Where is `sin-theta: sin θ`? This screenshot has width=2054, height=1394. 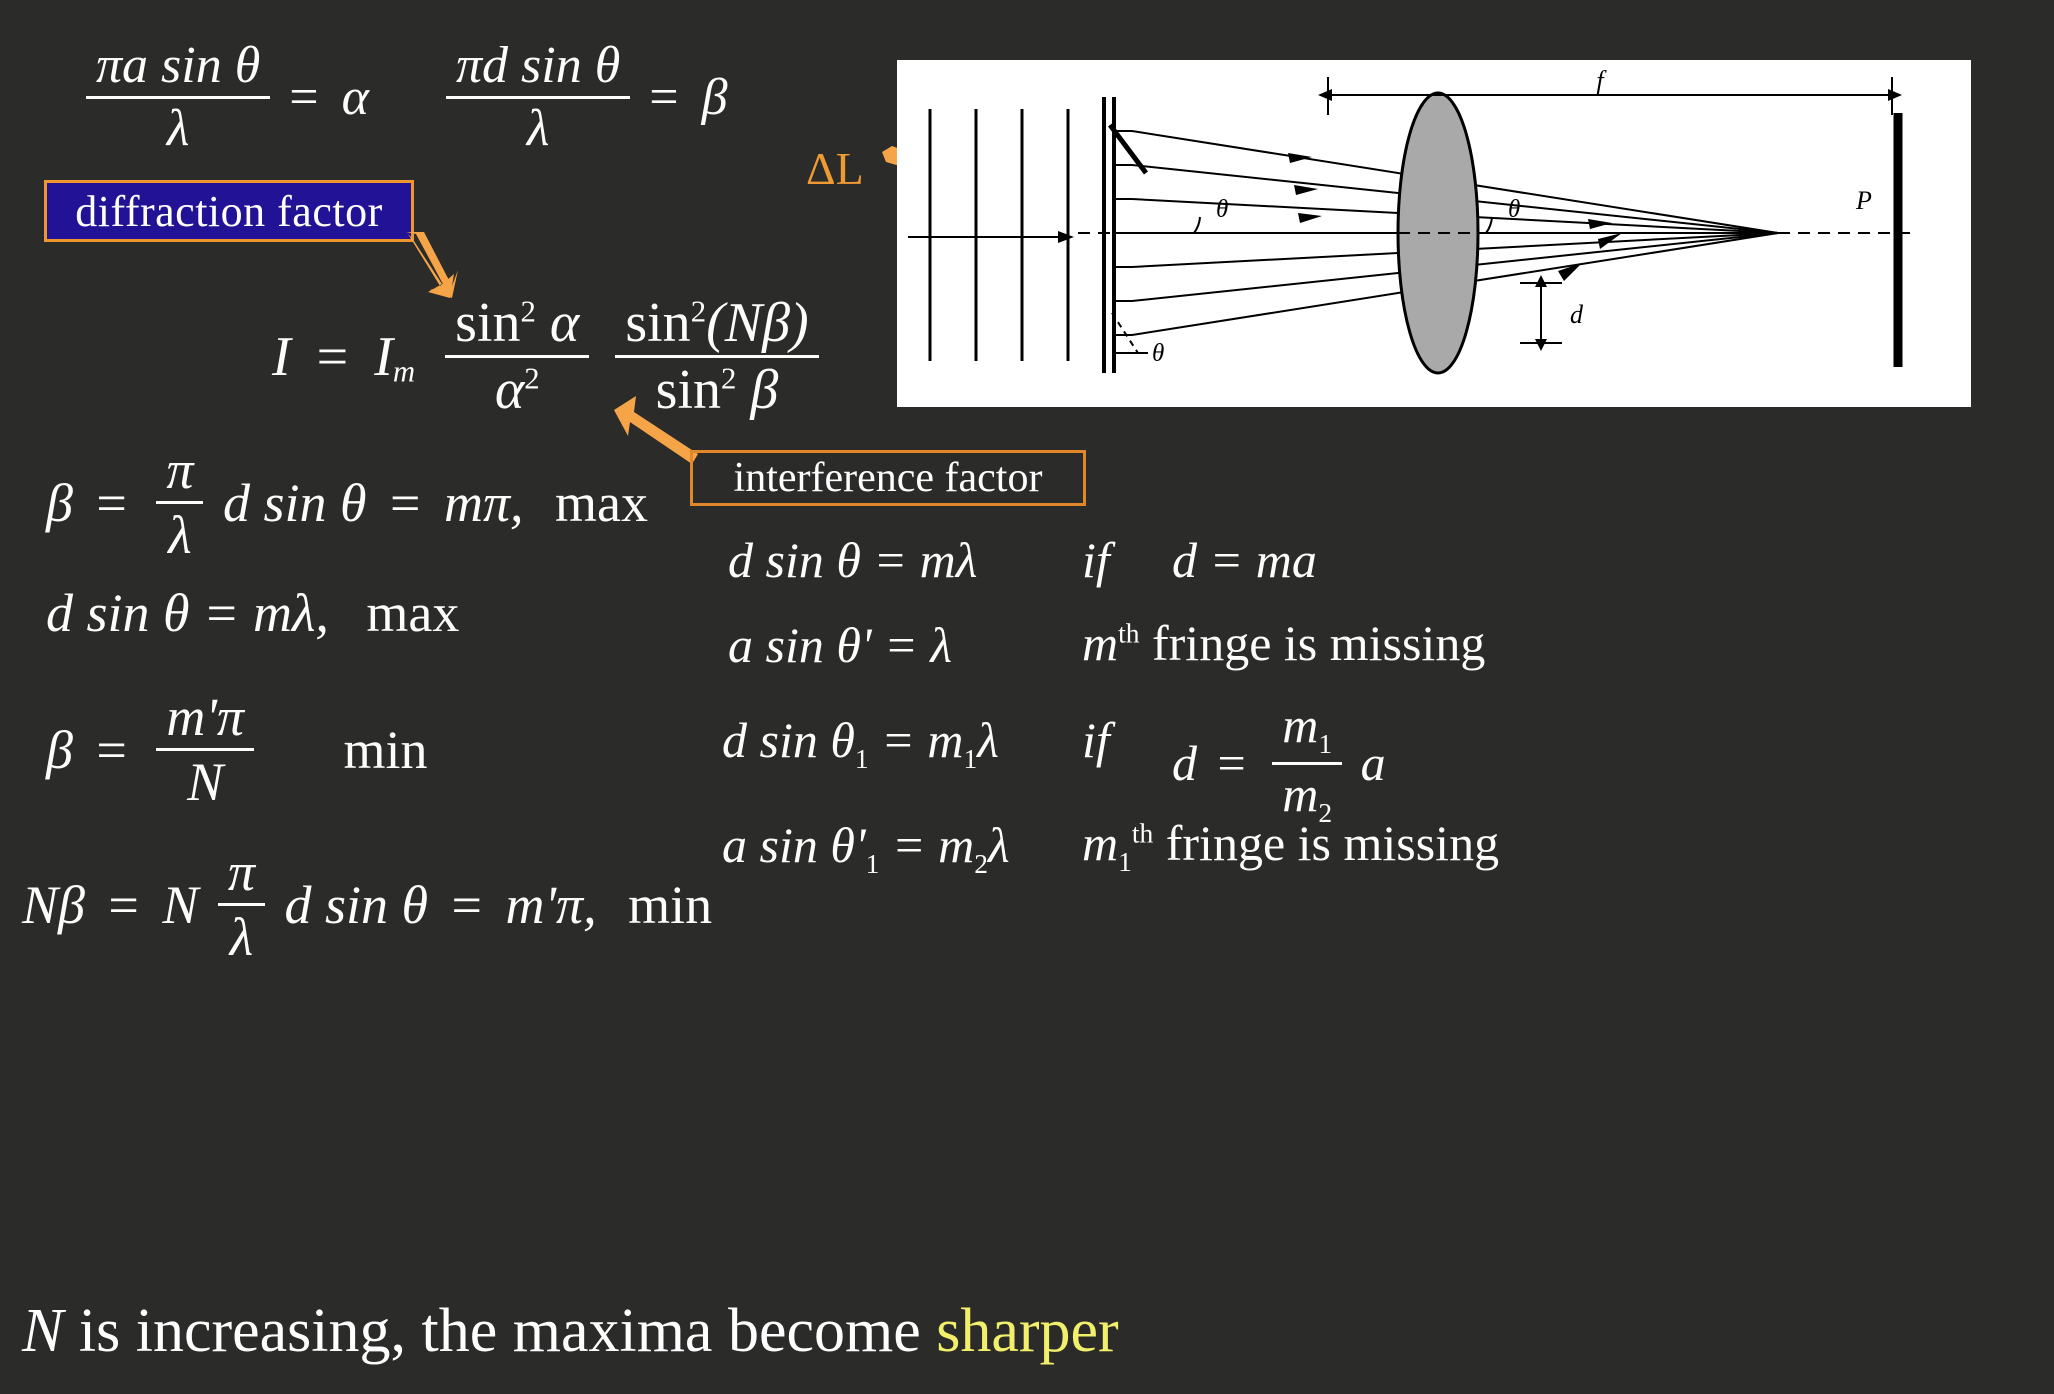 sin-theta: sin θ is located at coordinates (801, 740).